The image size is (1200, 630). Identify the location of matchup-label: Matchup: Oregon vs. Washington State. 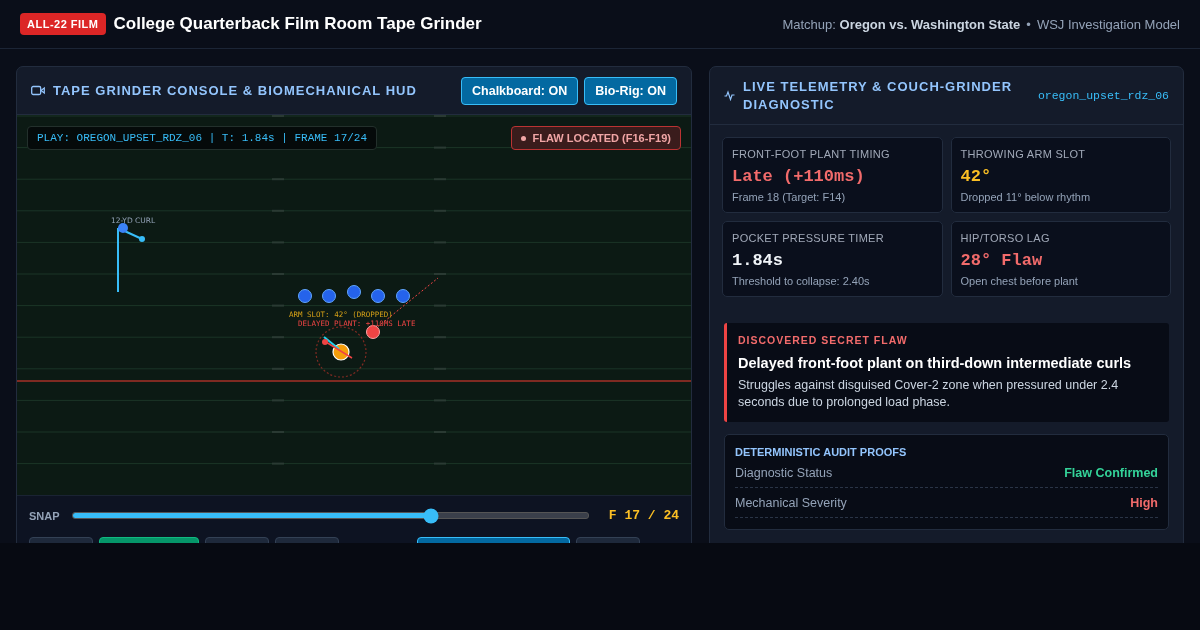
(901, 24).